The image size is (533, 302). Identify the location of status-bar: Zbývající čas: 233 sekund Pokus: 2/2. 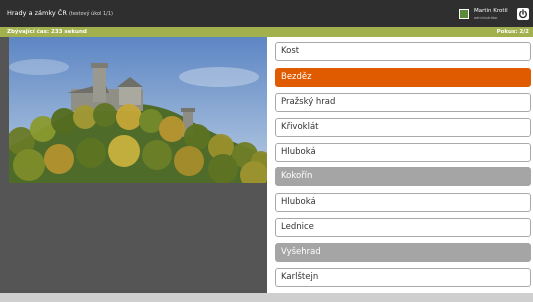
(266, 32).